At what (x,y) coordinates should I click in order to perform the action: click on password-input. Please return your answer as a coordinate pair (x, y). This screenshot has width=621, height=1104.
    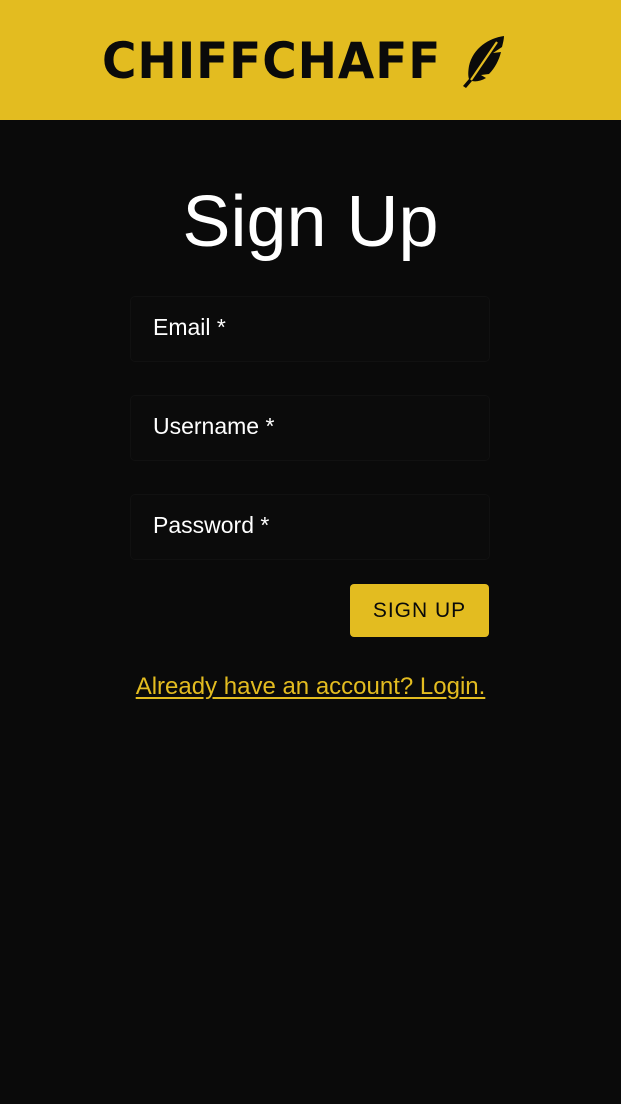
    Looking at the image, I should click on (310, 527).